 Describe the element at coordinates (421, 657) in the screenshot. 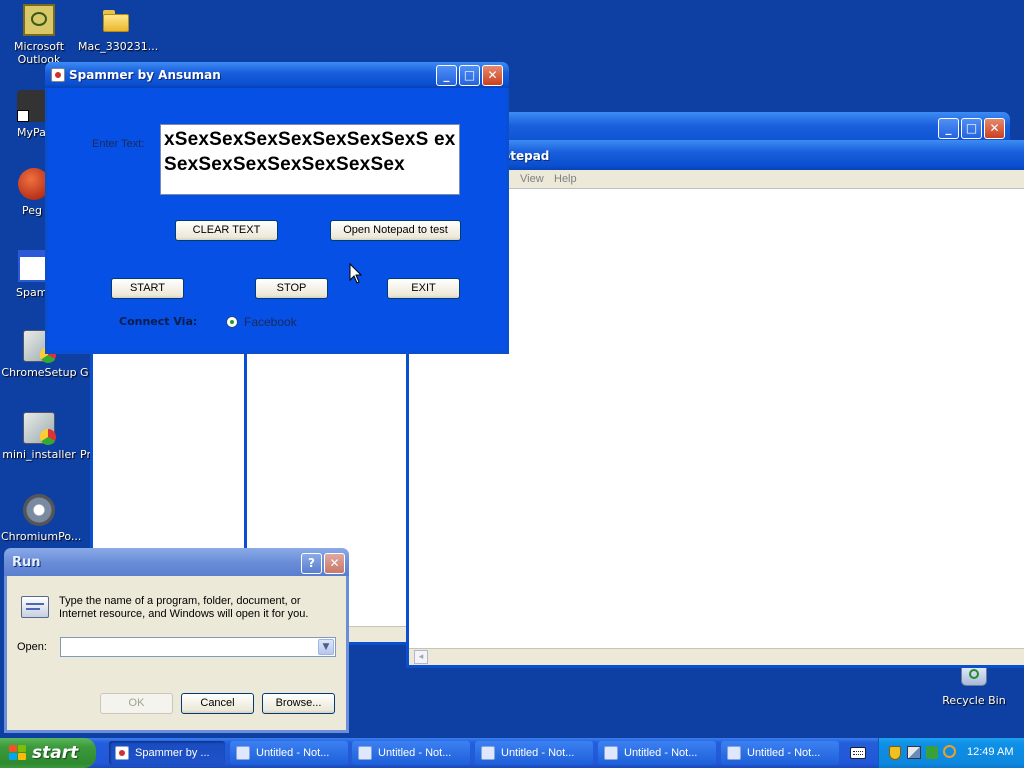

I see `scroll-left-icon: ◂` at that location.